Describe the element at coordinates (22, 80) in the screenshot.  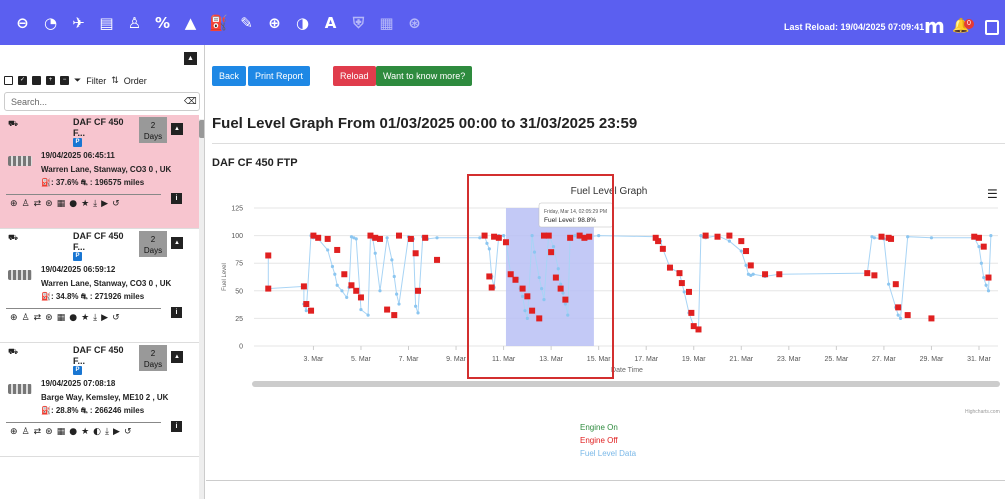
I see `select-all-icon: ✓` at that location.